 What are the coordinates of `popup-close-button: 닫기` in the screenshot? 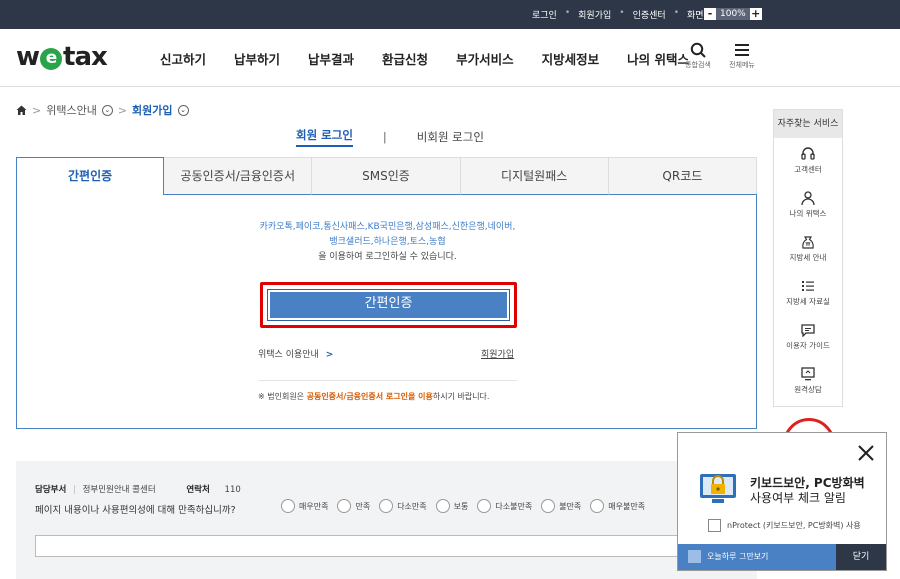 It's located at (861, 557).